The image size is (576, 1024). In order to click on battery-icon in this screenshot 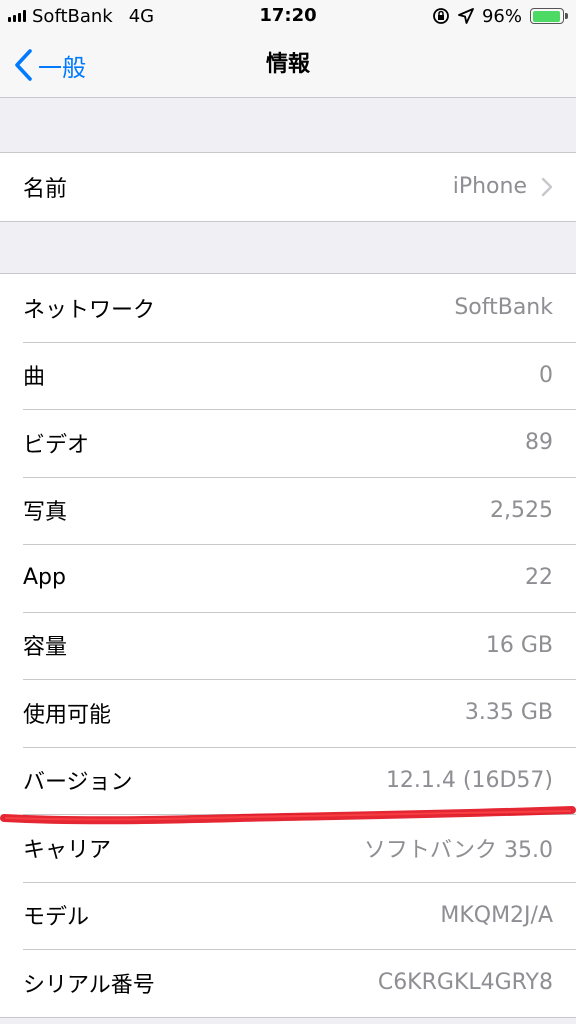, I will do `click(549, 16)`.